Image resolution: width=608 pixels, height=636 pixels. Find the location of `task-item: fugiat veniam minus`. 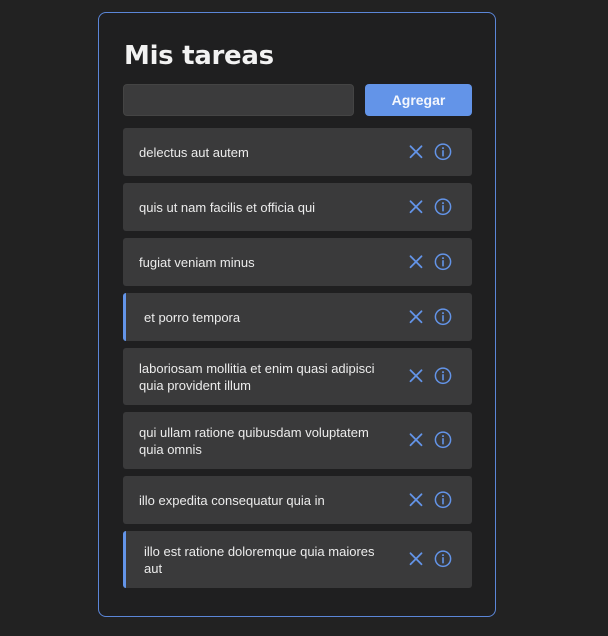

task-item: fugiat veniam minus is located at coordinates (297, 262).